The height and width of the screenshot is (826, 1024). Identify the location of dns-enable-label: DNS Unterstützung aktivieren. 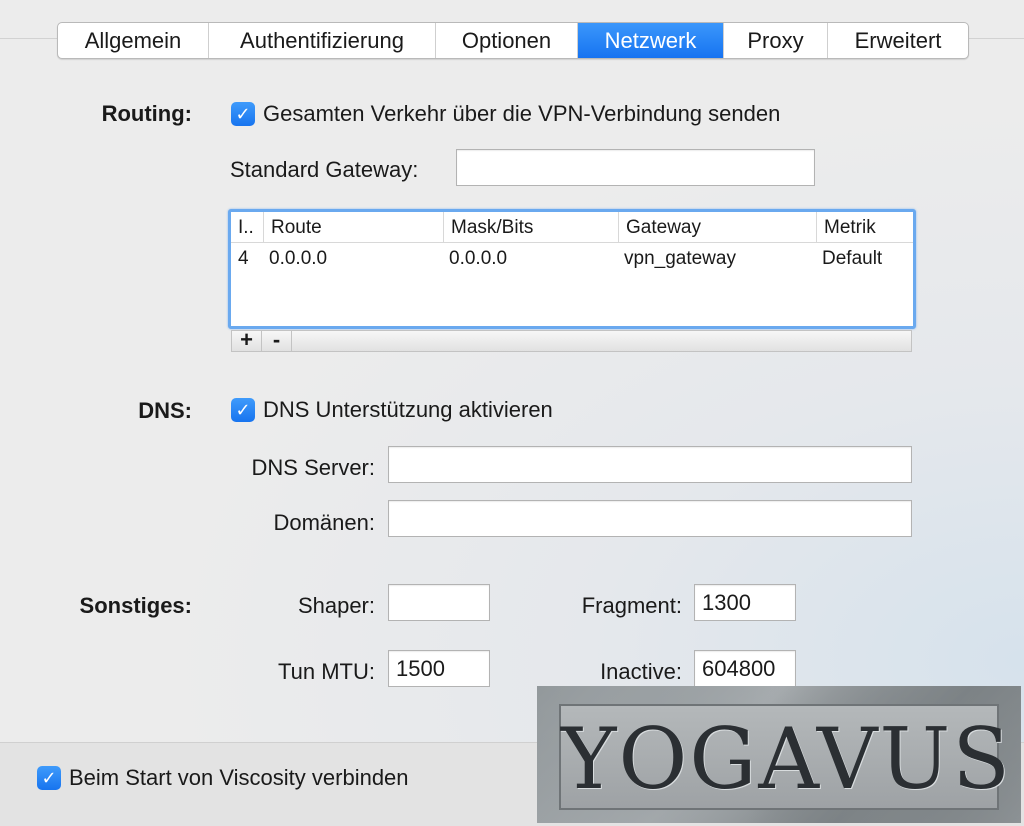
(408, 409).